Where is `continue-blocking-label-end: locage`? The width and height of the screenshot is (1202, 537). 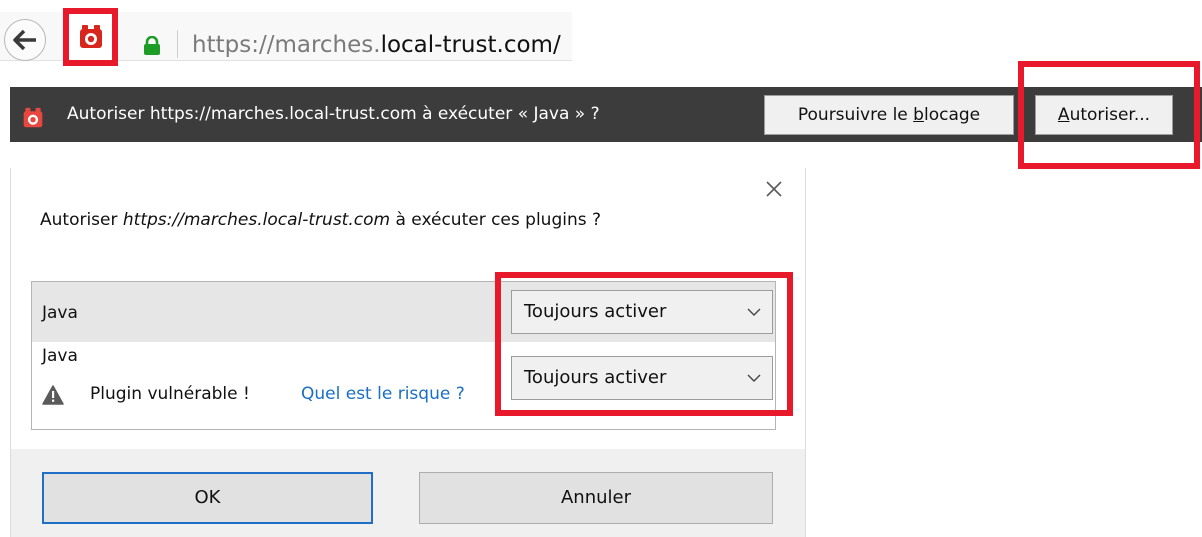
continue-blocking-label-end: locage is located at coordinates (952, 115).